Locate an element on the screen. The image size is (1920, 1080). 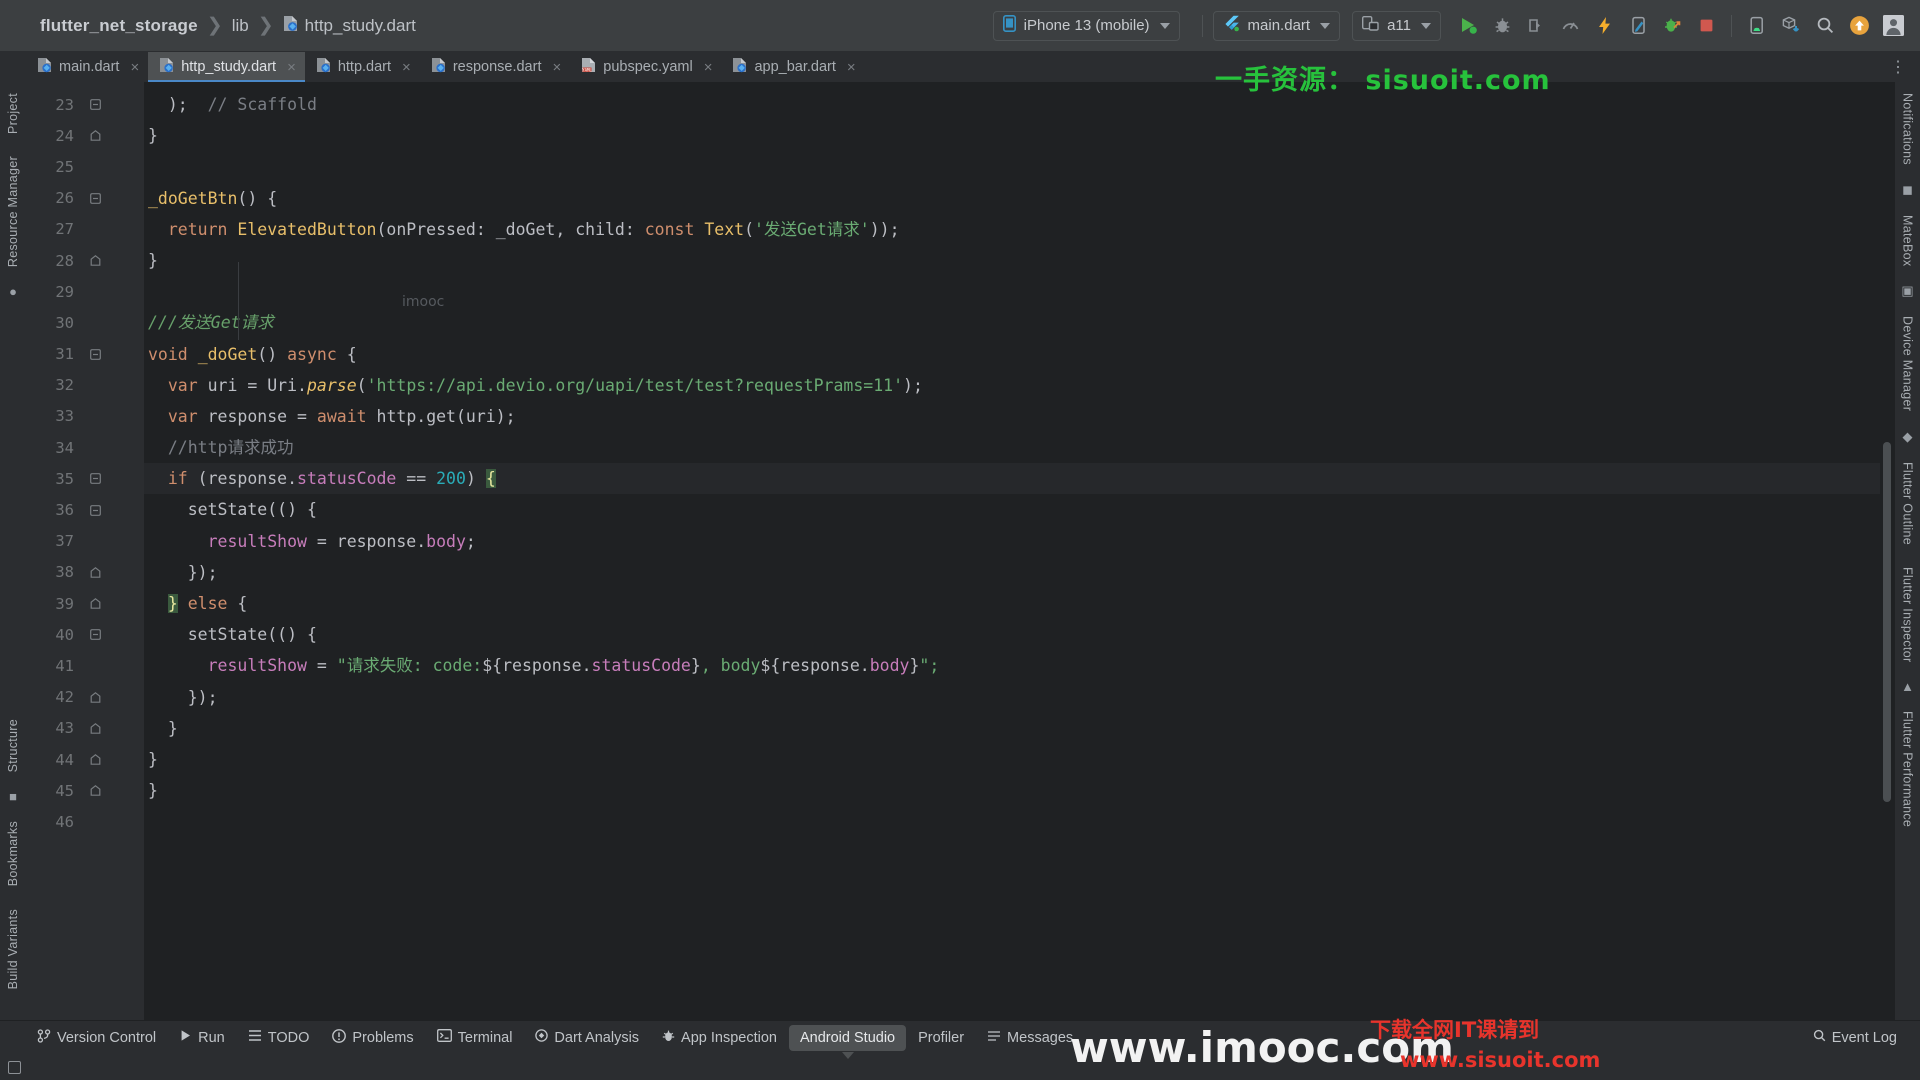
gutter-line: 43 is located at coordinates (85, 728).